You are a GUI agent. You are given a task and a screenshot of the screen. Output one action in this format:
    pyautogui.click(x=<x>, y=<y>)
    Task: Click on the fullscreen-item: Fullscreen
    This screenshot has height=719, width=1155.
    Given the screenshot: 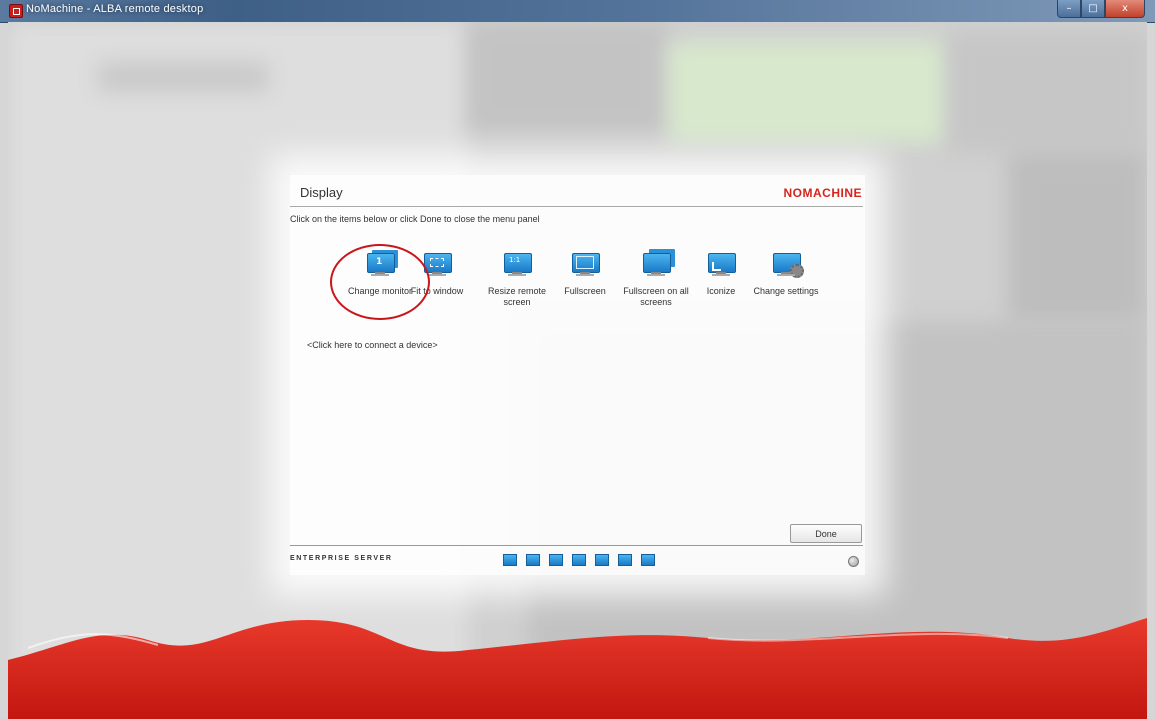 What is the action you would take?
    pyautogui.click(x=585, y=275)
    